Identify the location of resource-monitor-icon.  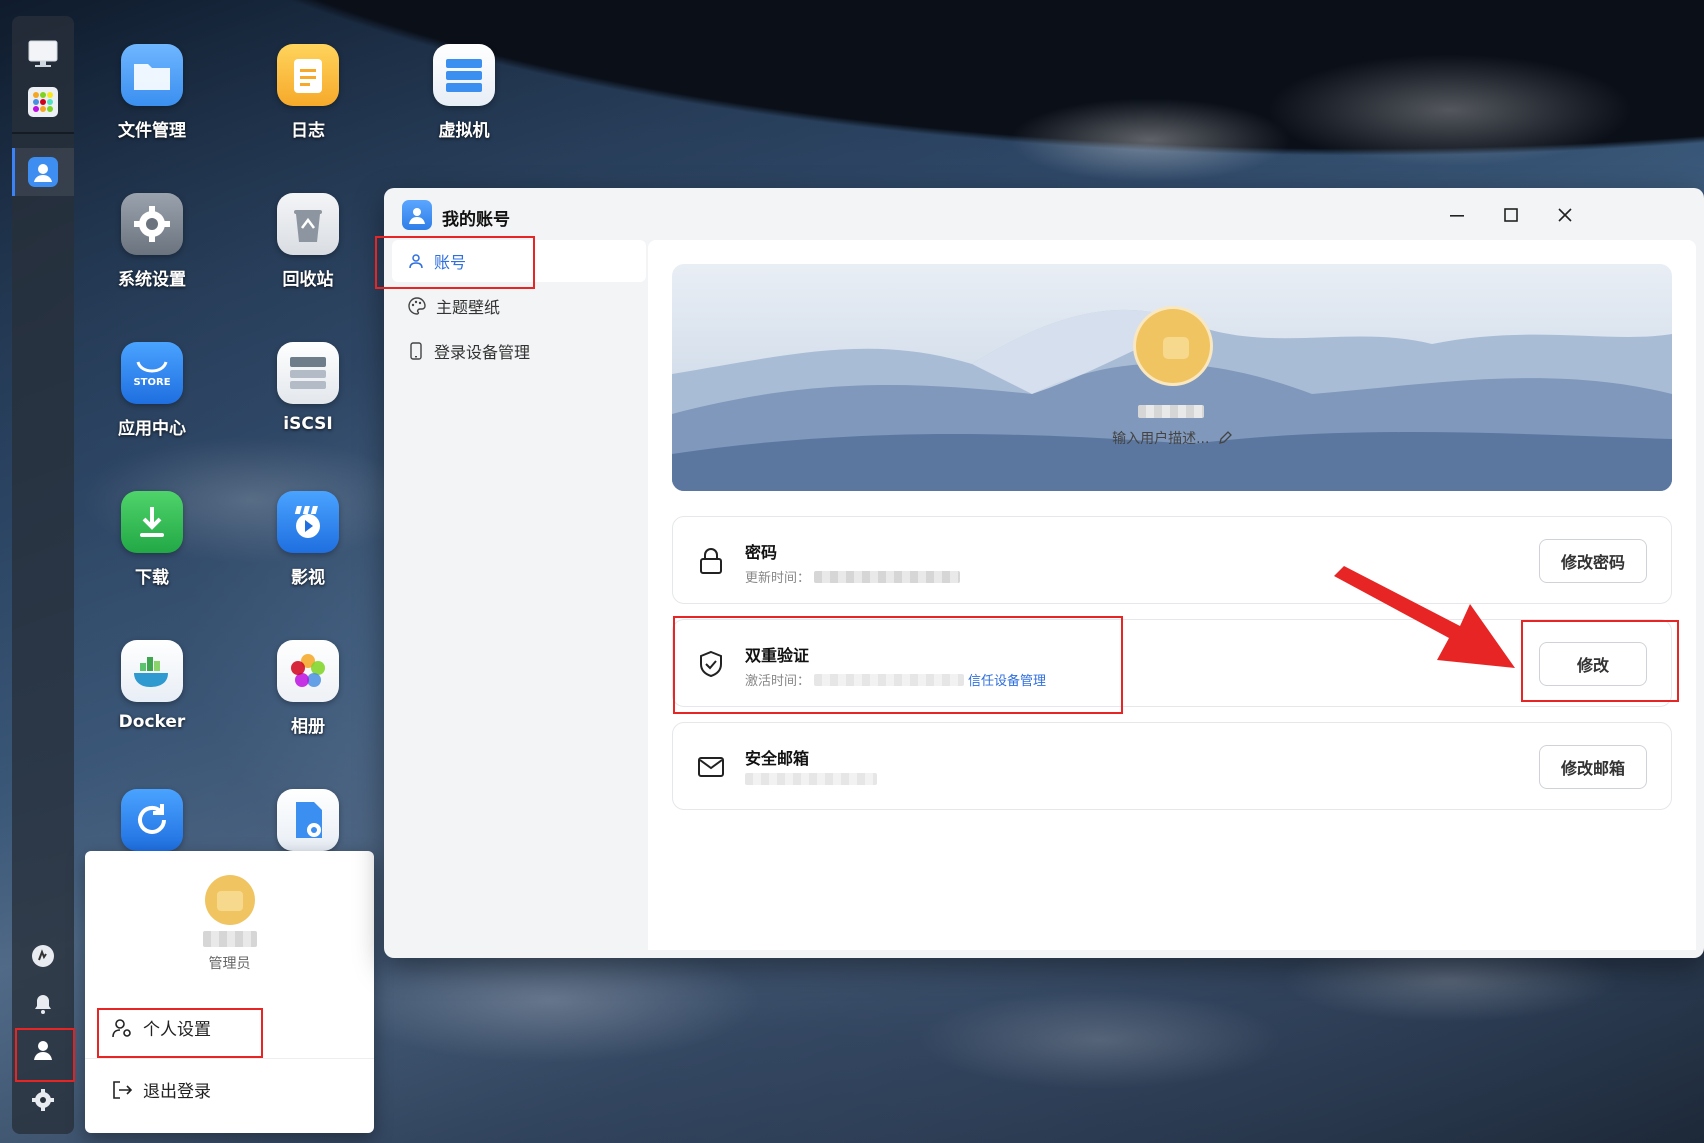
(43, 956).